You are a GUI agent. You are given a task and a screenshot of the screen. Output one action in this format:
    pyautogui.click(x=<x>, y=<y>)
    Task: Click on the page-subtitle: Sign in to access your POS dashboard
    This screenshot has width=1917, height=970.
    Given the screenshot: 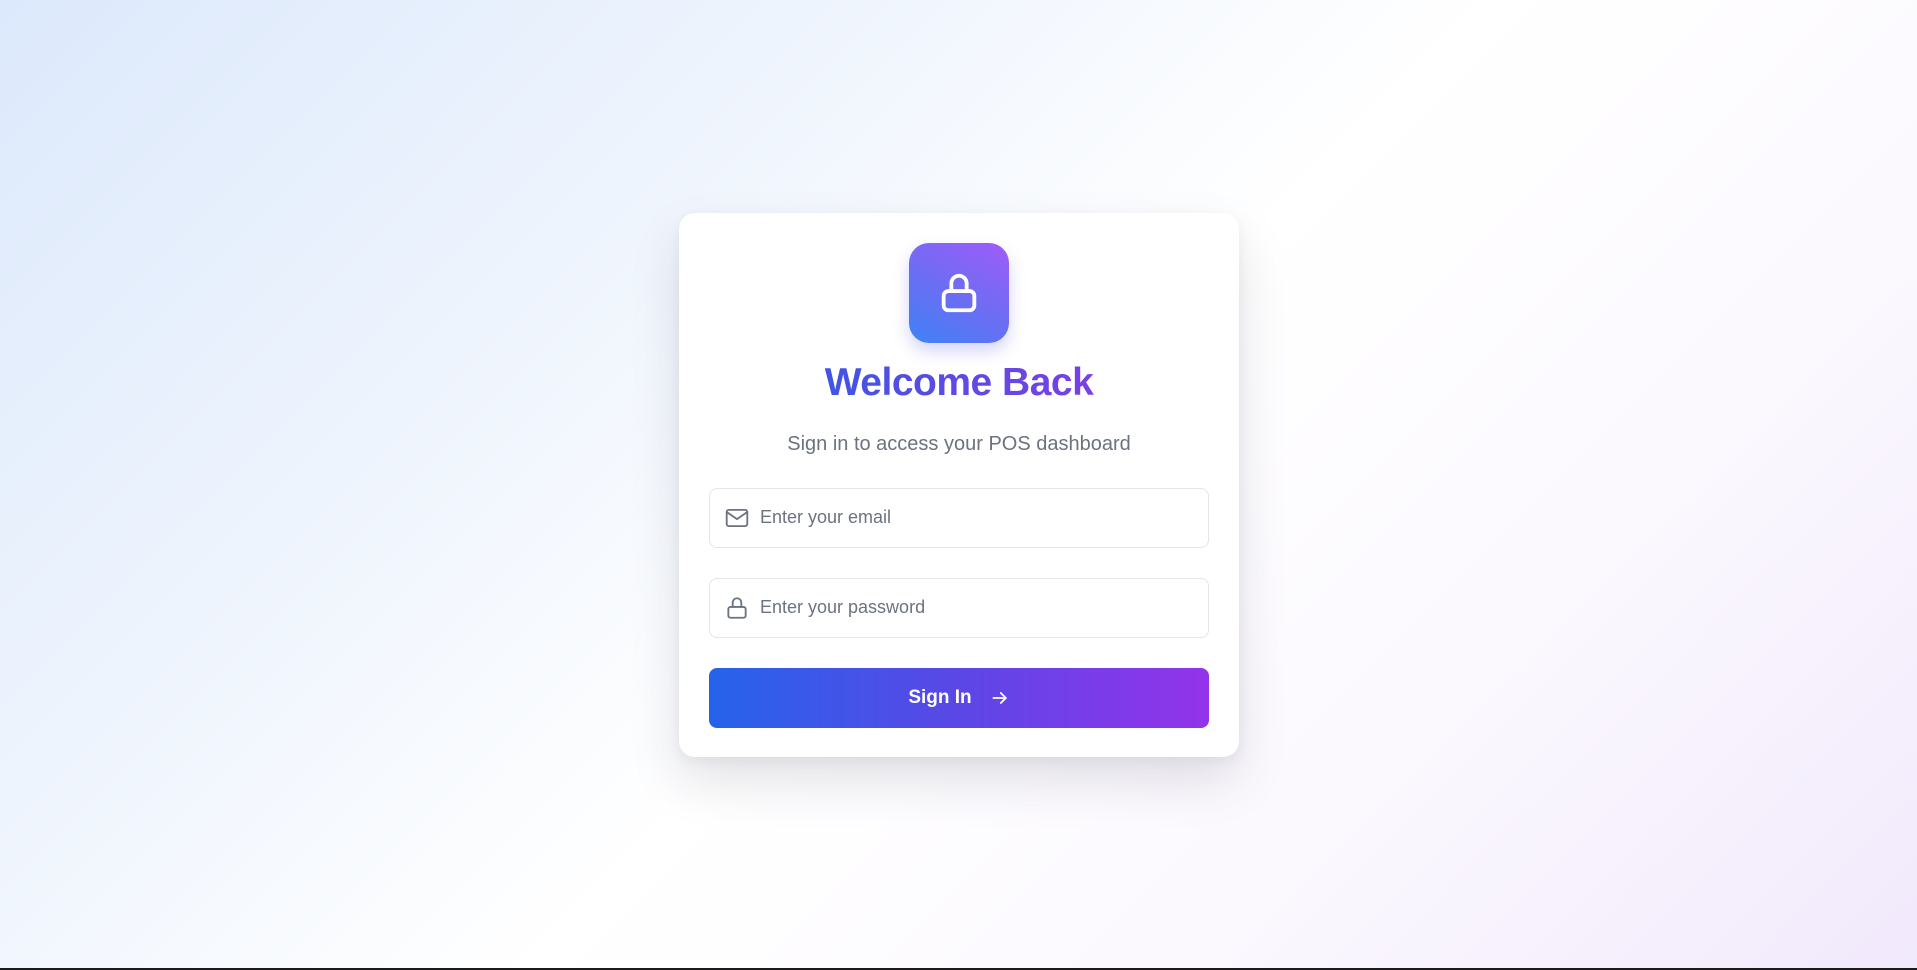 What is the action you would take?
    pyautogui.click(x=959, y=444)
    